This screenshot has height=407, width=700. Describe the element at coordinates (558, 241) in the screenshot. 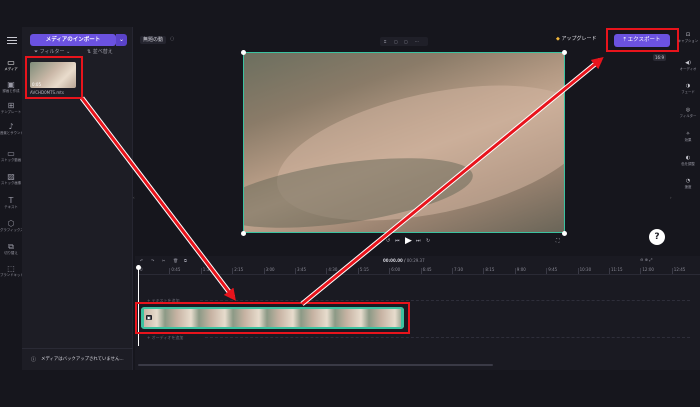

I see `fullscreen-icon: ⛶` at that location.